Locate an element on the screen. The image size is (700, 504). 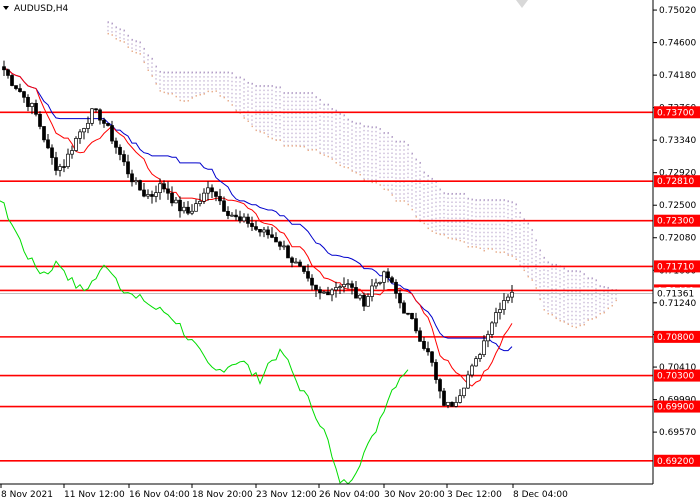
level-label: 0.69200 is located at coordinates (675, 462).